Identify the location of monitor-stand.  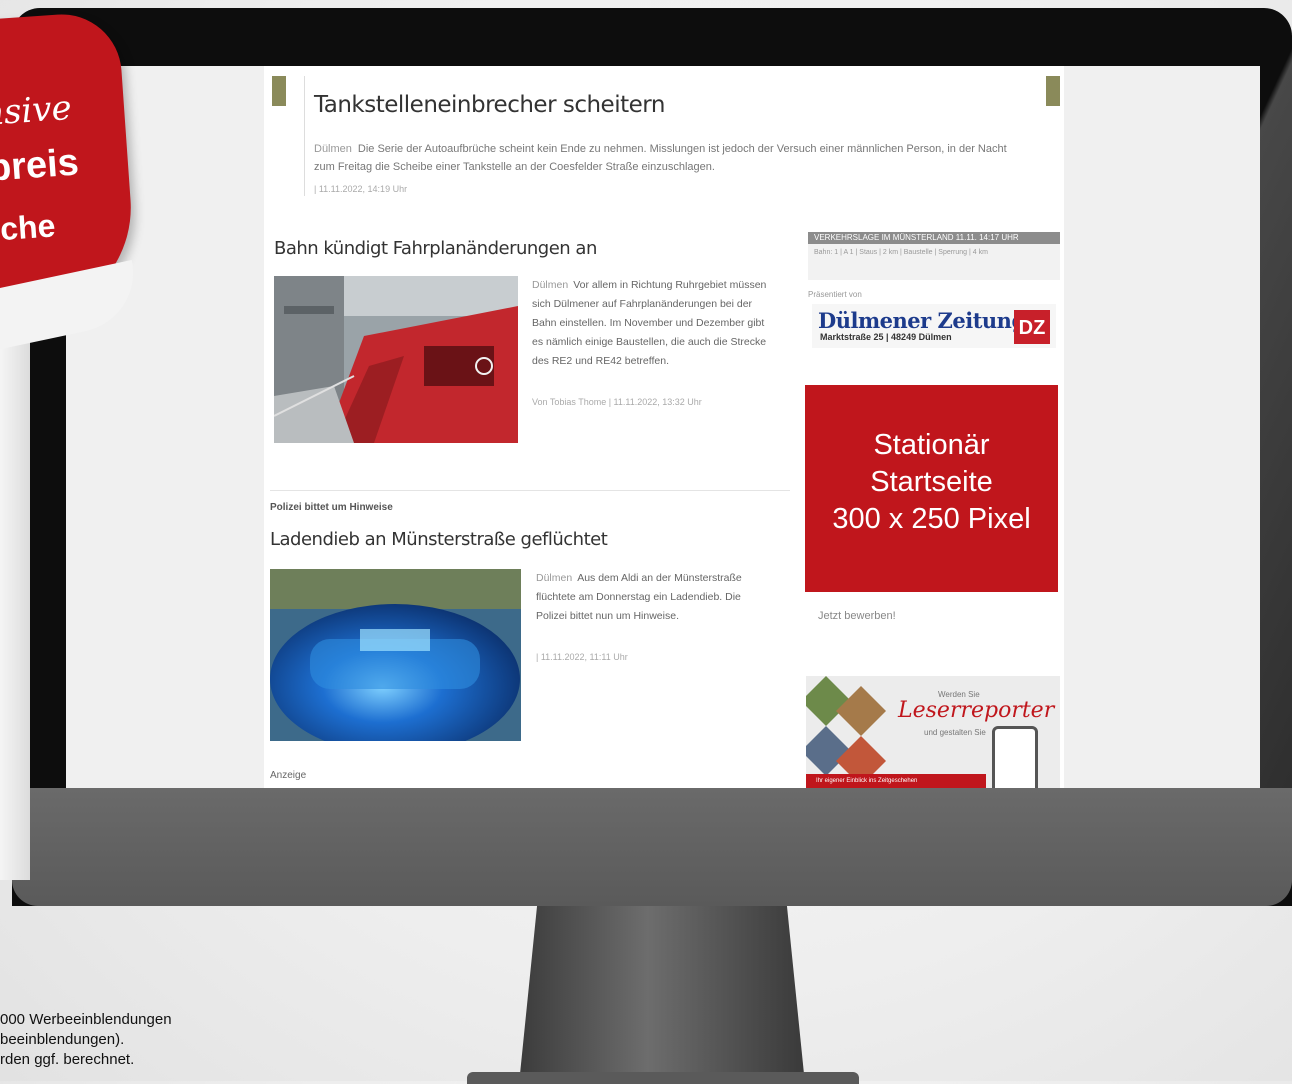
(662, 990).